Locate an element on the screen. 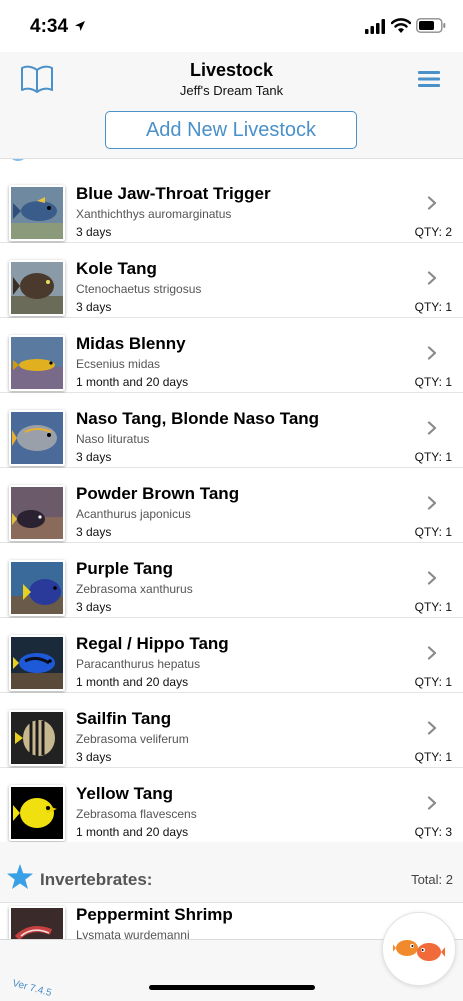 The image size is (463, 1001). livestock-name: Peppermint Shrimp is located at coordinates (154, 914).